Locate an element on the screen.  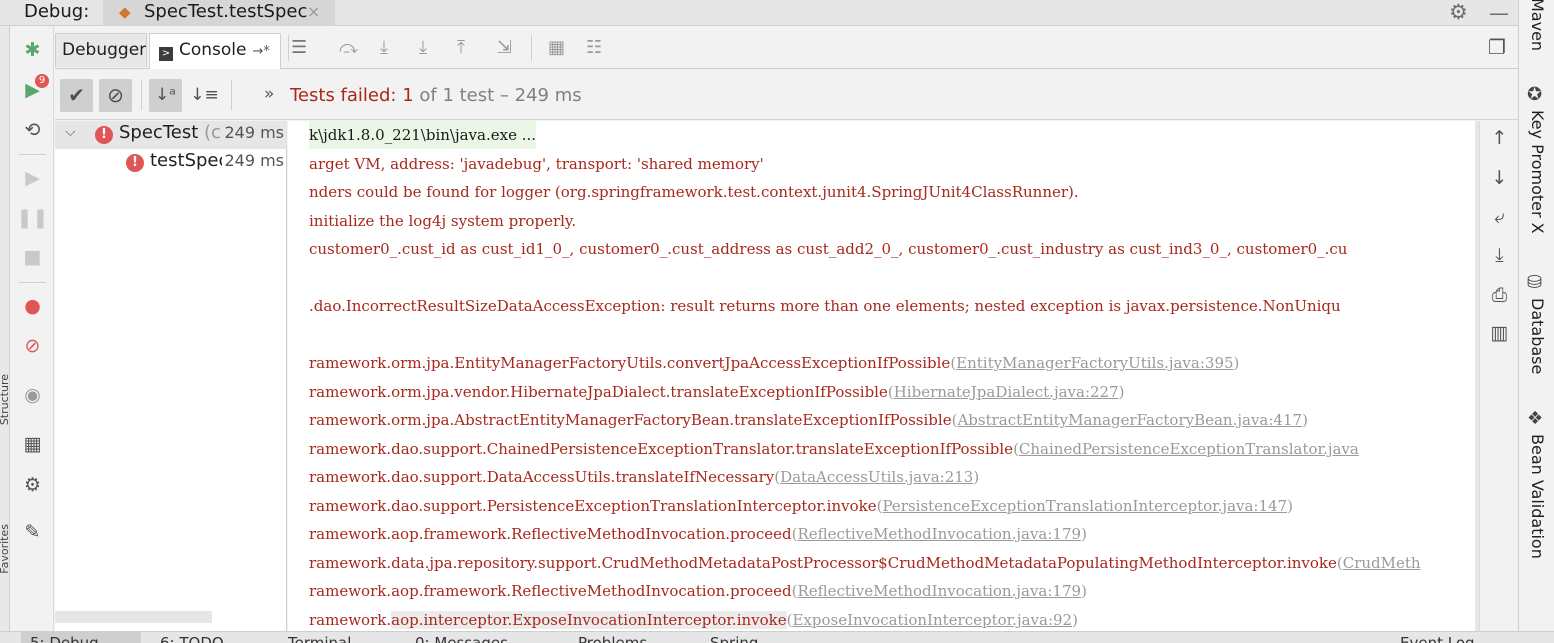
bottom-tab-todo: 6: TODO is located at coordinates (192, 638).